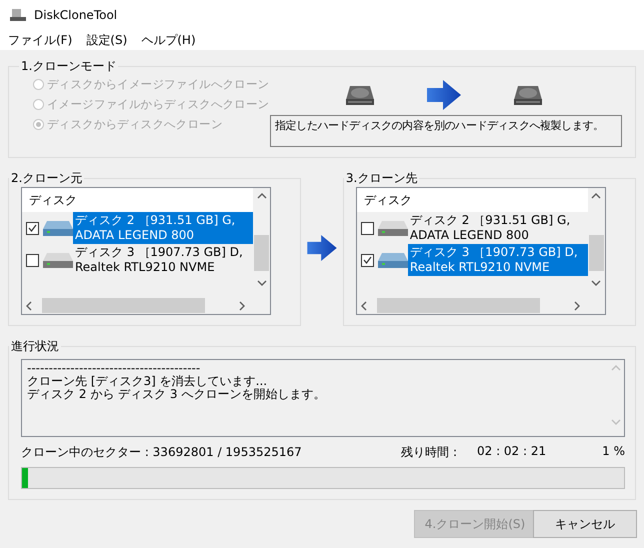 This screenshot has height=548, width=644. I want to click on cancel-button: キャンセル, so click(585, 524).